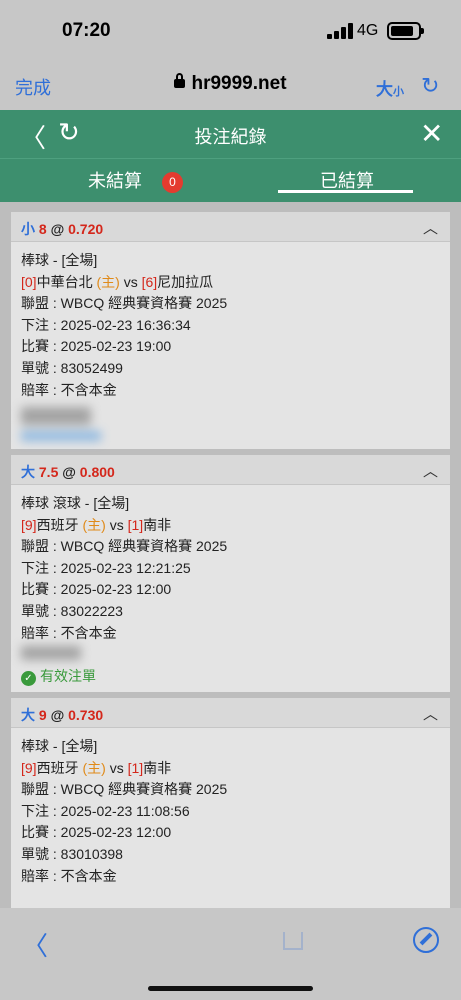 The height and width of the screenshot is (1000, 461). I want to click on ticket-number: 單號 : 83022223, so click(72, 610).